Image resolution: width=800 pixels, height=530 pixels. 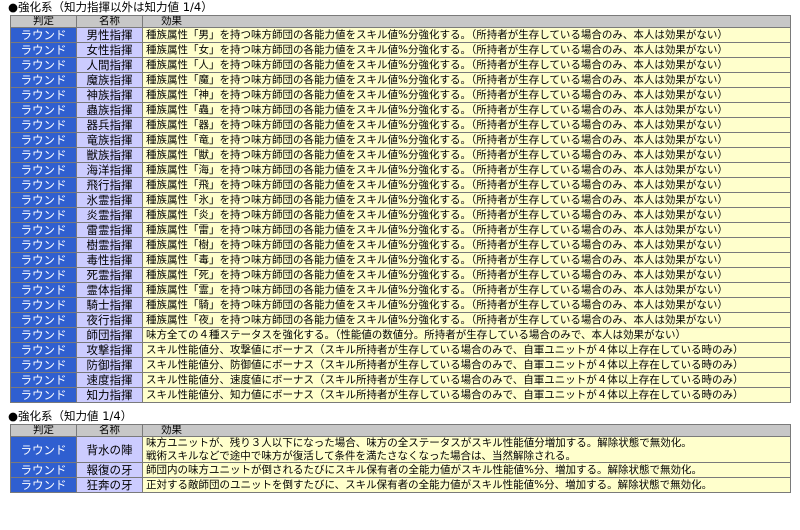 What do you see at coordinates (109, 185) in the screenshot?
I see `row-name: 飛行指揮` at bounding box center [109, 185].